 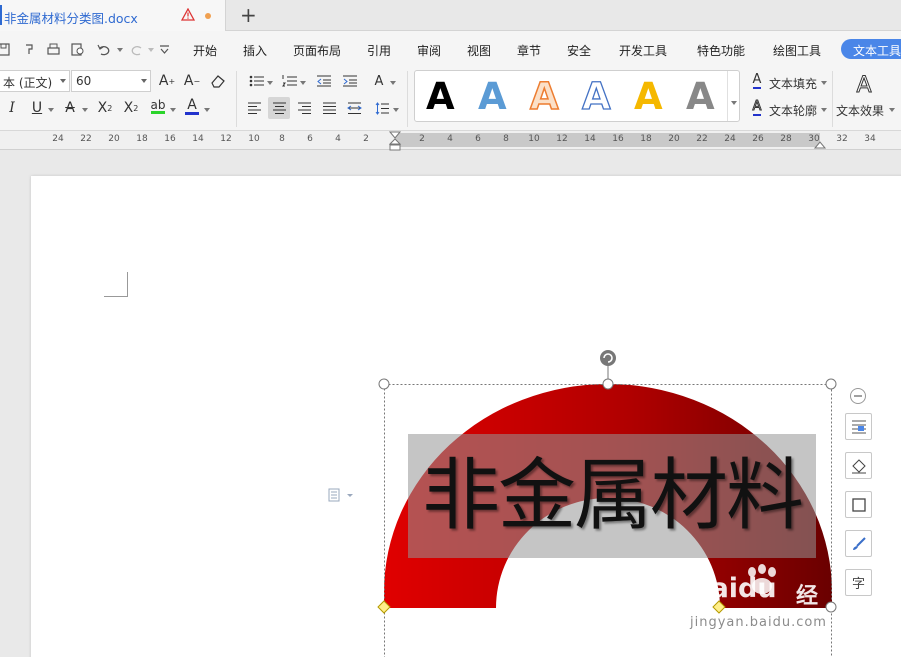 I want to click on watermark-url: jingyan.baidu.com, so click(x=758, y=622).